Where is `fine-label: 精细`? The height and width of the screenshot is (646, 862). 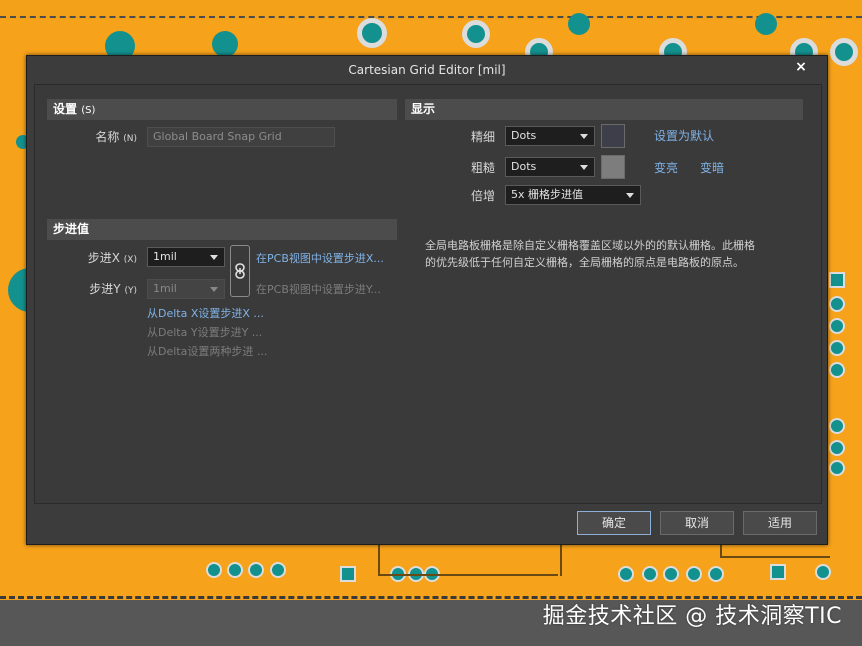 fine-label: 精细 is located at coordinates (482, 137).